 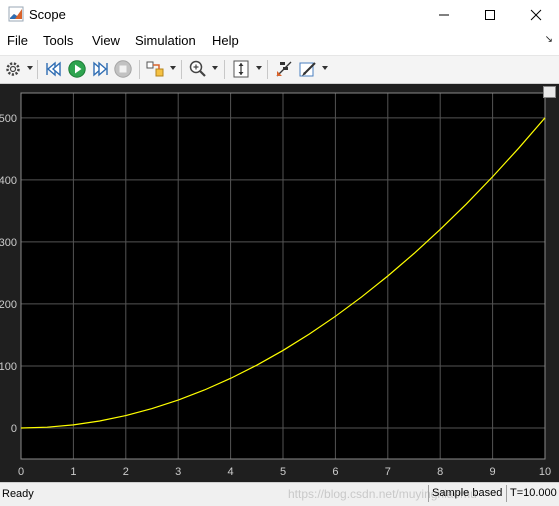 What do you see at coordinates (165, 40) in the screenshot?
I see `menu-simulation: Simulation` at bounding box center [165, 40].